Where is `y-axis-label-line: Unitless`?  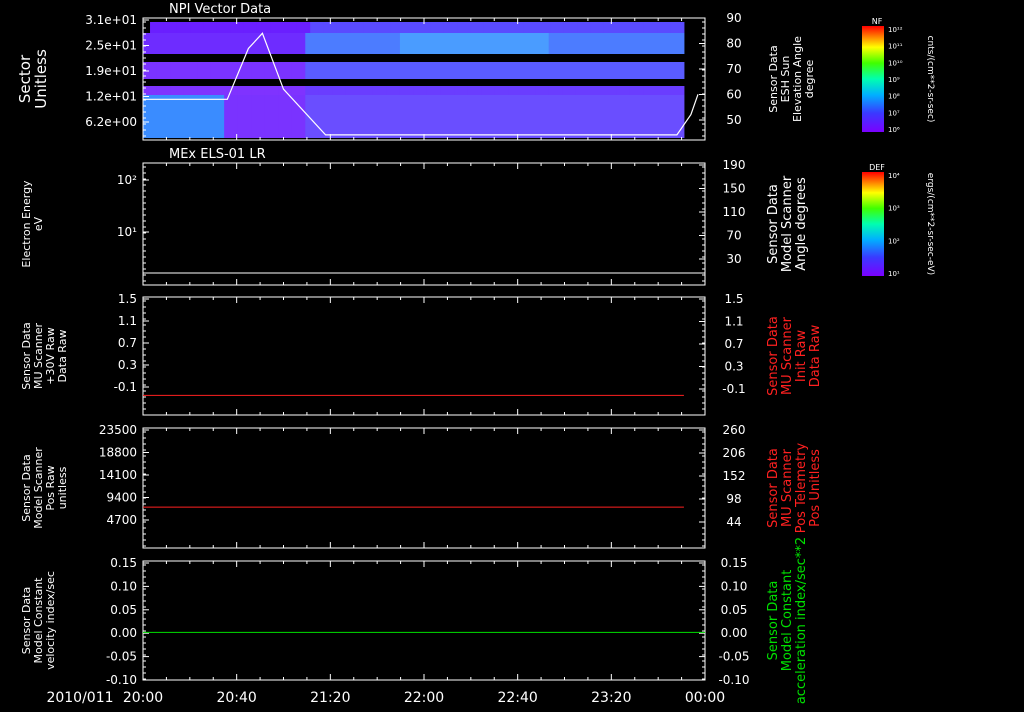
y-axis-label-line: Unitless is located at coordinates (41, 79).